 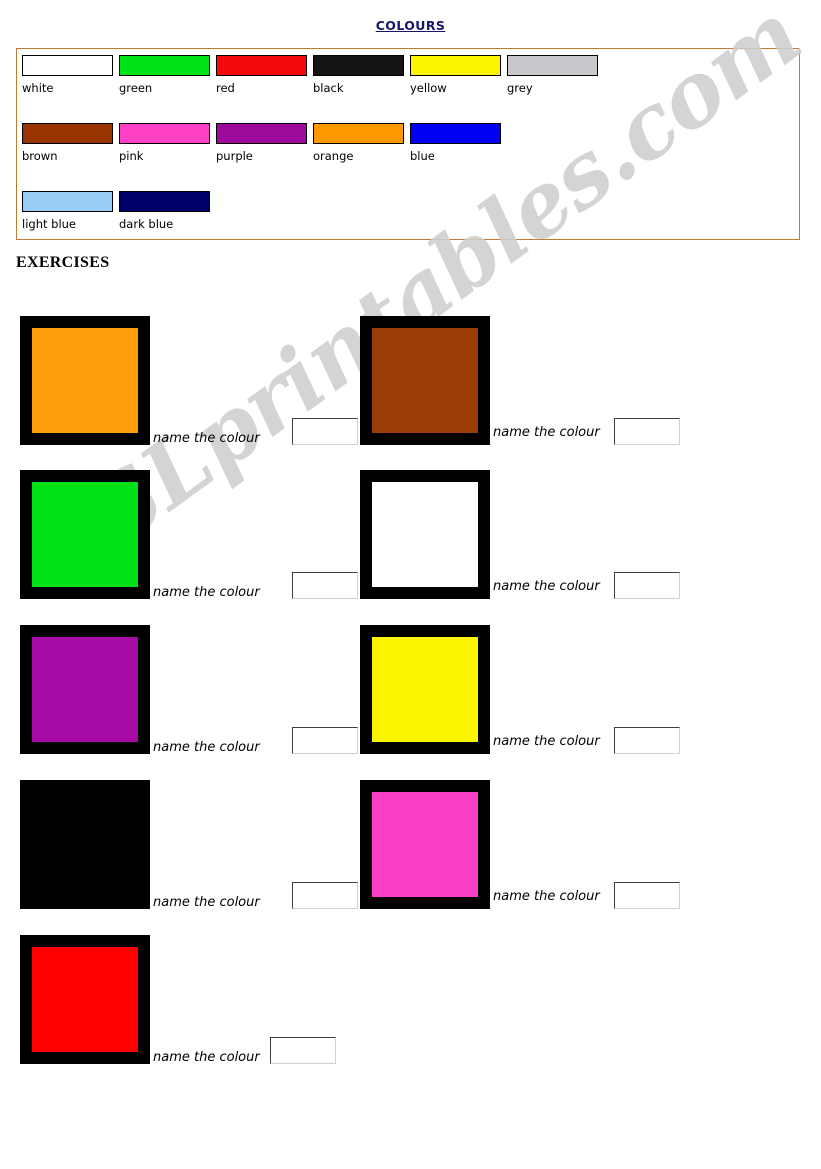 What do you see at coordinates (49, 224) in the screenshot?
I see `legend-label-light-blue: light blue` at bounding box center [49, 224].